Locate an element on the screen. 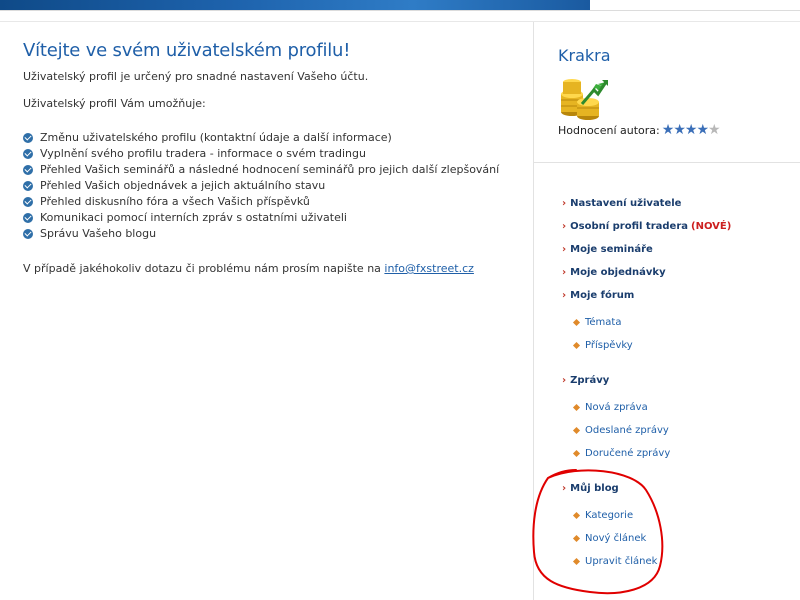 The height and width of the screenshot is (600, 800). rating-stars: ★ ★ ★ ★ ★ is located at coordinates (691, 130).